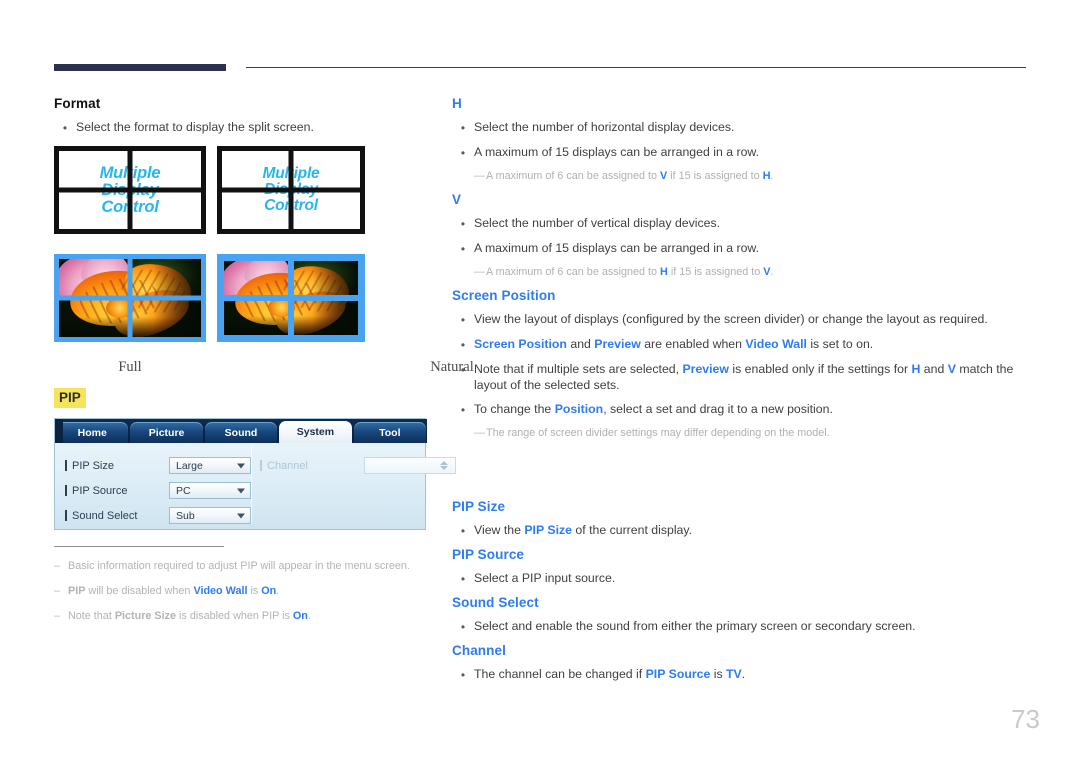 The image size is (1080, 763). What do you see at coordinates (210, 490) in the screenshot?
I see `osd-combo-pip-source: PC` at bounding box center [210, 490].